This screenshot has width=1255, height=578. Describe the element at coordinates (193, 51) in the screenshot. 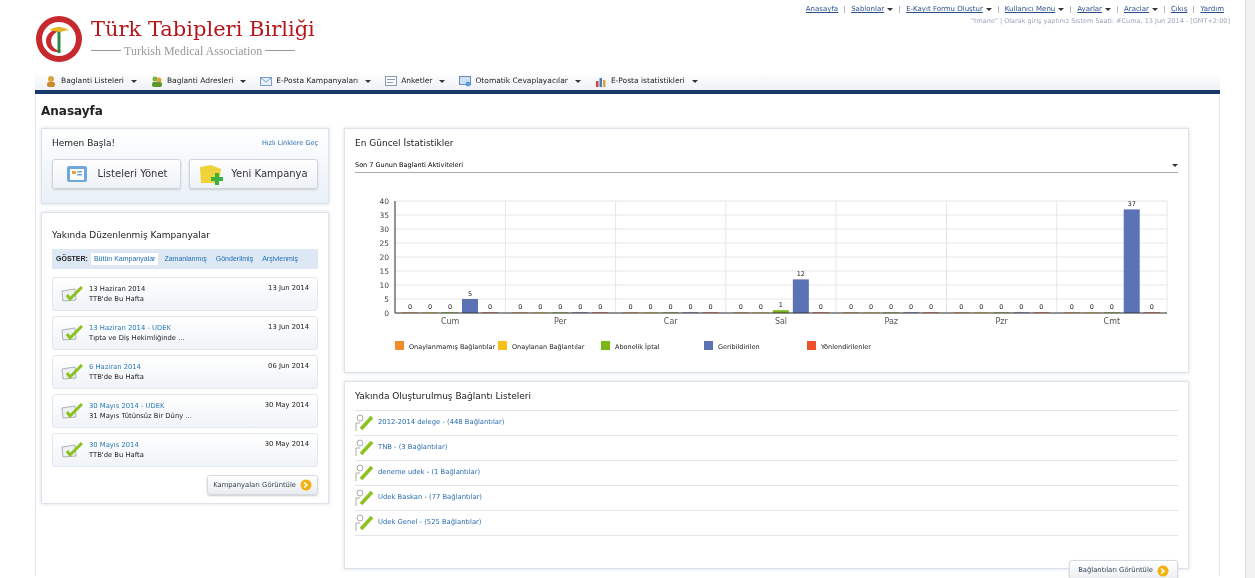

I see `logo-subtitle: Turkish Medical Association` at that location.